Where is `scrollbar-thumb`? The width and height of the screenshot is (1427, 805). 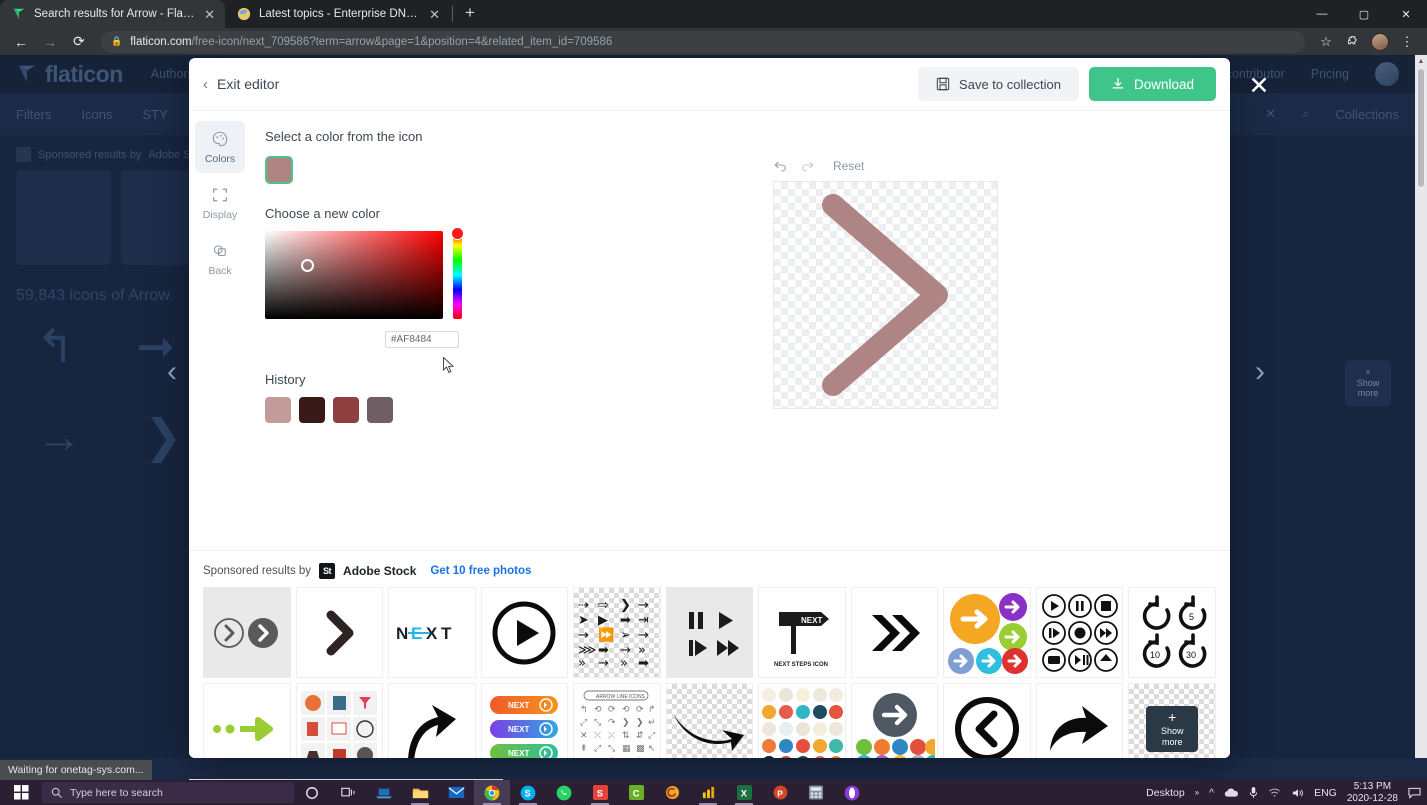
scrollbar-thumb is located at coordinates (1421, 128).